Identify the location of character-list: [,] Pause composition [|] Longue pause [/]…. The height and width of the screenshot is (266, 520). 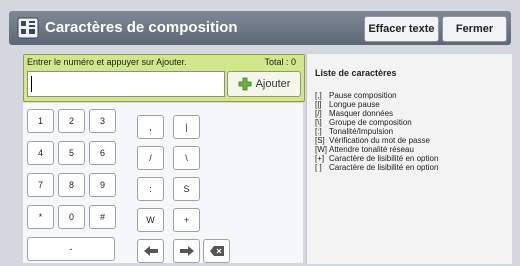
(376, 131).